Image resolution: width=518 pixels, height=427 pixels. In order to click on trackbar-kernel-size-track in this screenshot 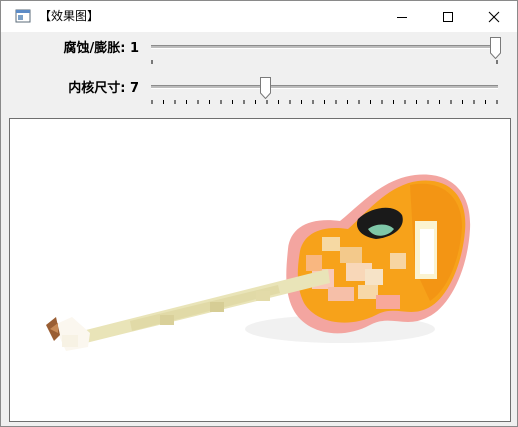, I will do `click(324, 87)`.